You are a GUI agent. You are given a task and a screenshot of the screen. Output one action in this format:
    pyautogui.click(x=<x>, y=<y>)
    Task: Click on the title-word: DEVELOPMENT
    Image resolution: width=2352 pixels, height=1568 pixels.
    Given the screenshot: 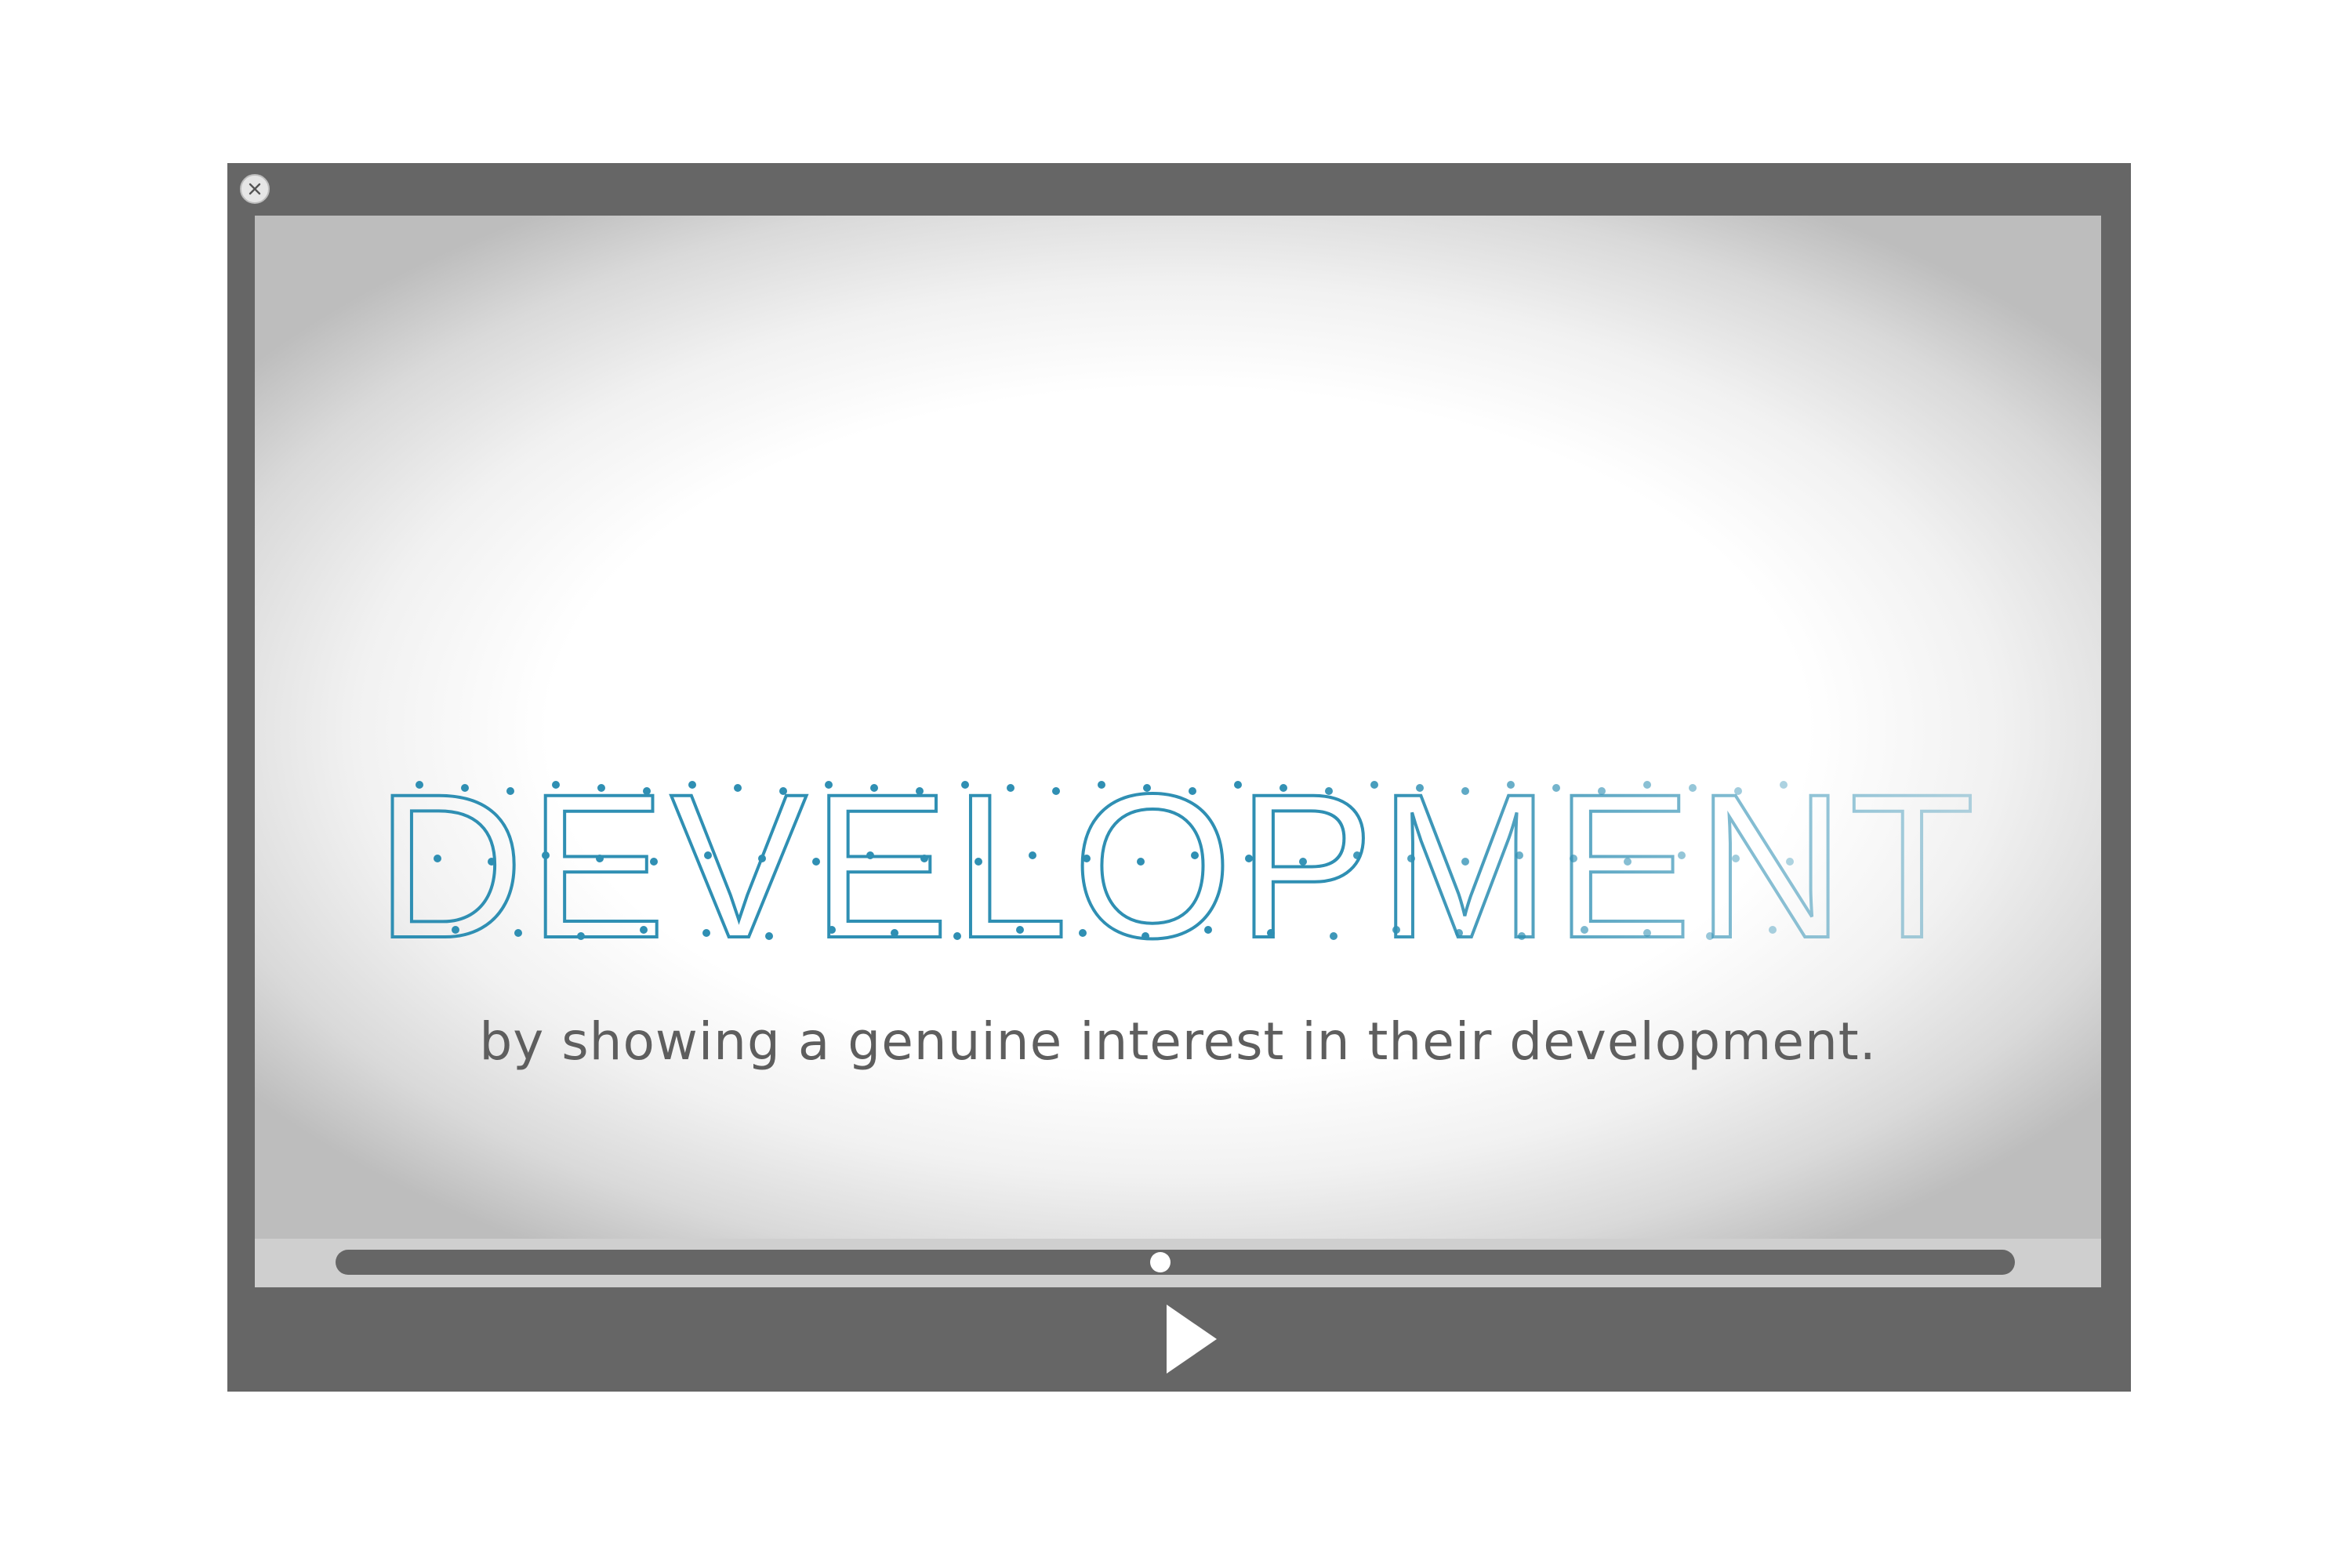 What is the action you would take?
    pyautogui.click(x=1178, y=866)
    